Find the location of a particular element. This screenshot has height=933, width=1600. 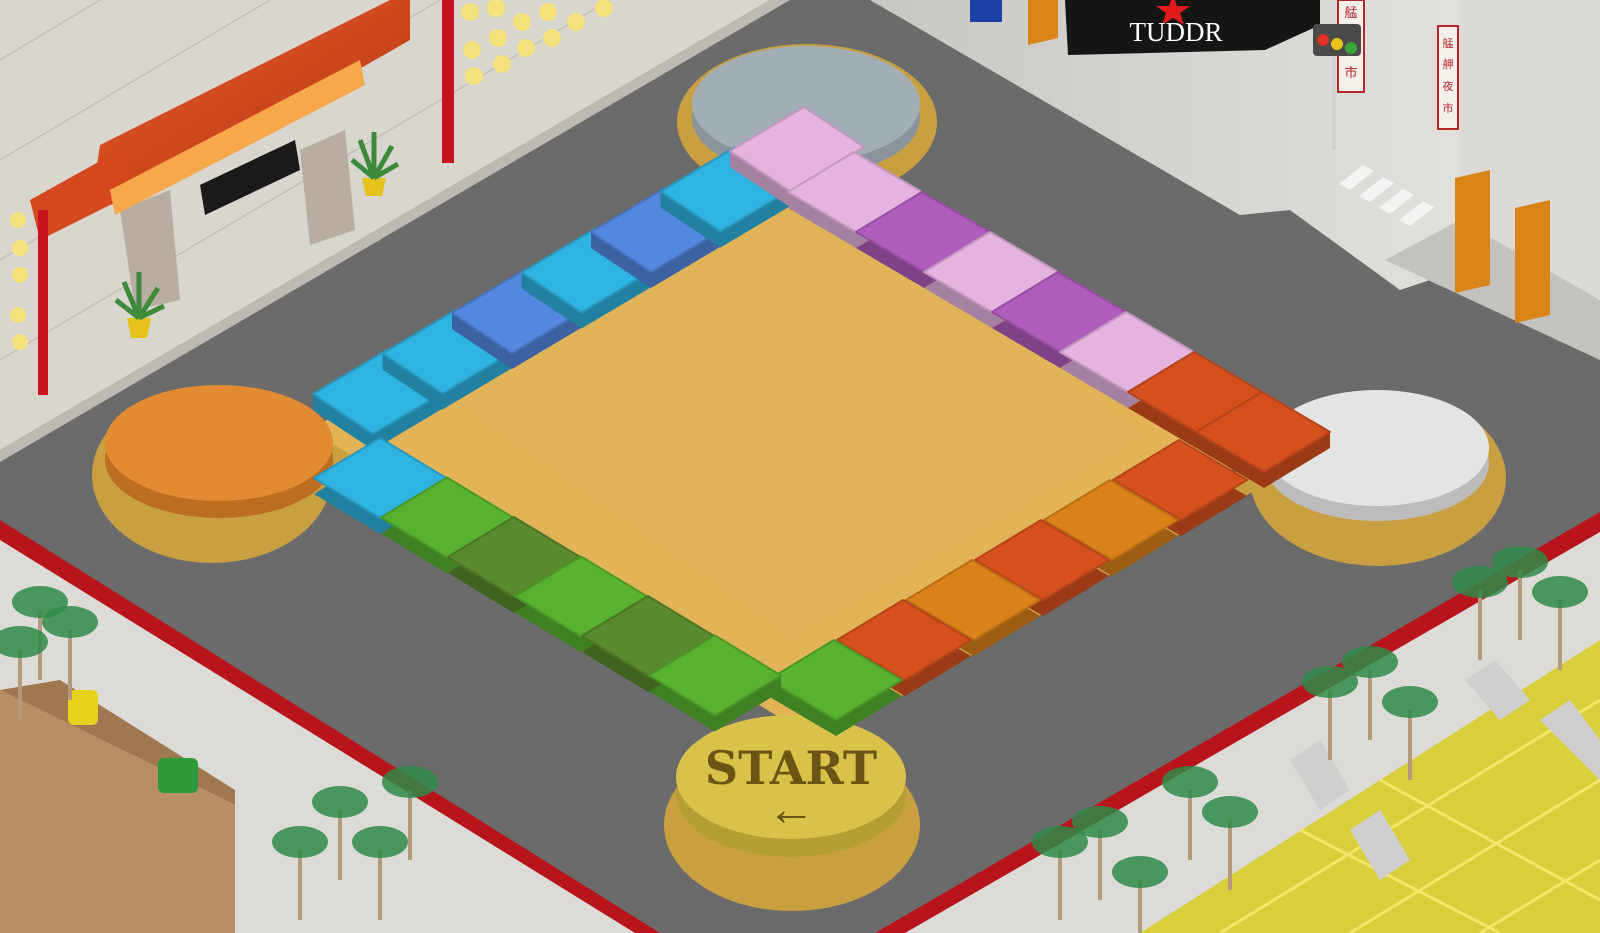

green-bollard is located at coordinates (178, 775).